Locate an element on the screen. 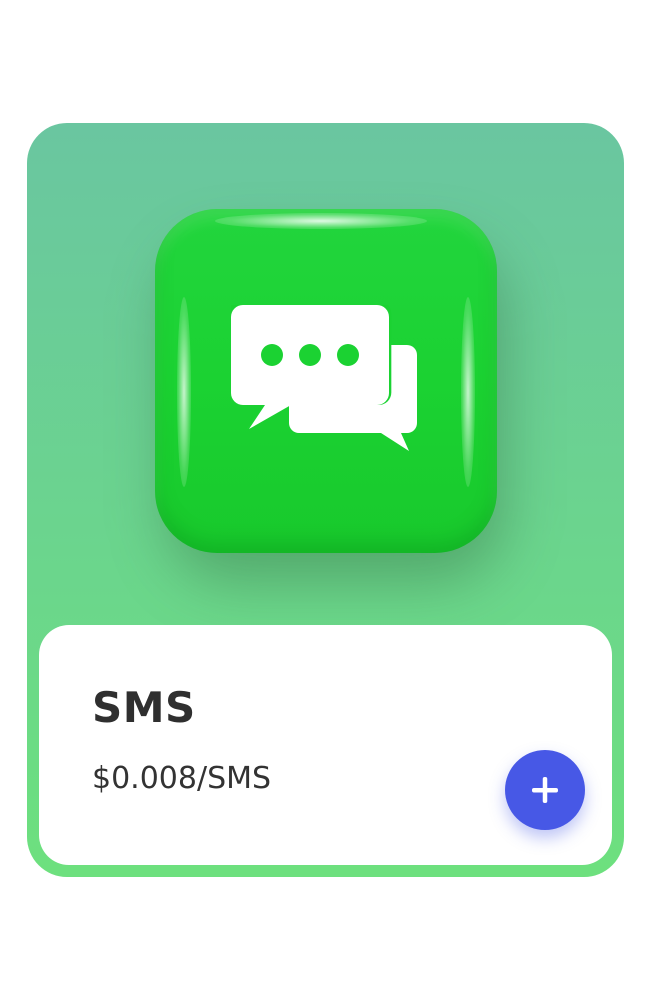  chat-bubbles-icon is located at coordinates (324, 378).